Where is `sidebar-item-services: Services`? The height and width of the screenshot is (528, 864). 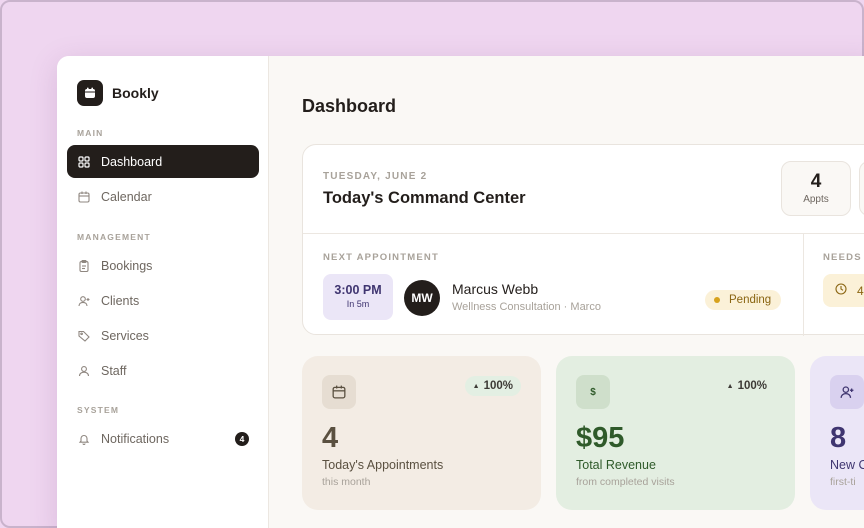
sidebar-item-services: Services is located at coordinates (163, 335).